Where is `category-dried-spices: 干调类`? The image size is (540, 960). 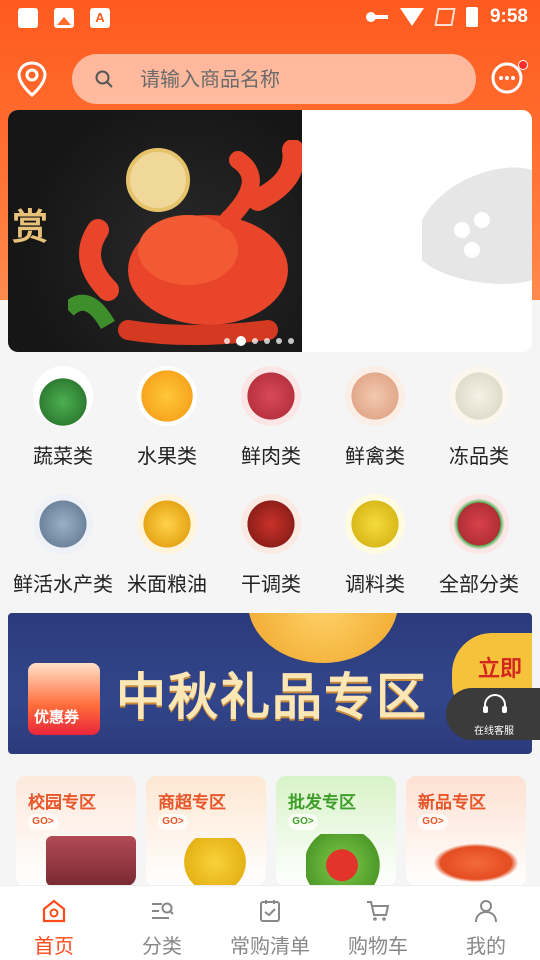 category-dried-spices: 干调类 is located at coordinates (271, 545).